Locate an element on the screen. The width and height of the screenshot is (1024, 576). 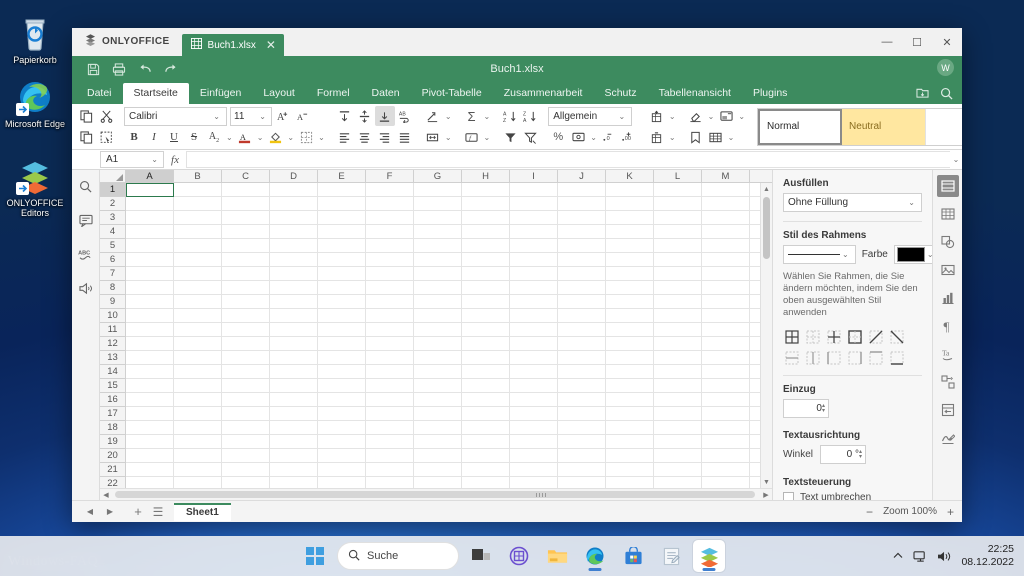
image-settings-icon is located at coordinates (948, 270).